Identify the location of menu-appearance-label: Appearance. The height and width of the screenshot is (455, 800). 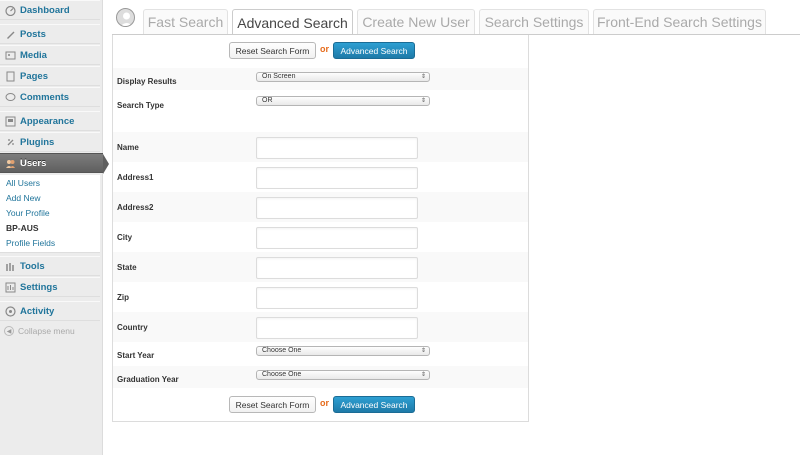
(47, 121).